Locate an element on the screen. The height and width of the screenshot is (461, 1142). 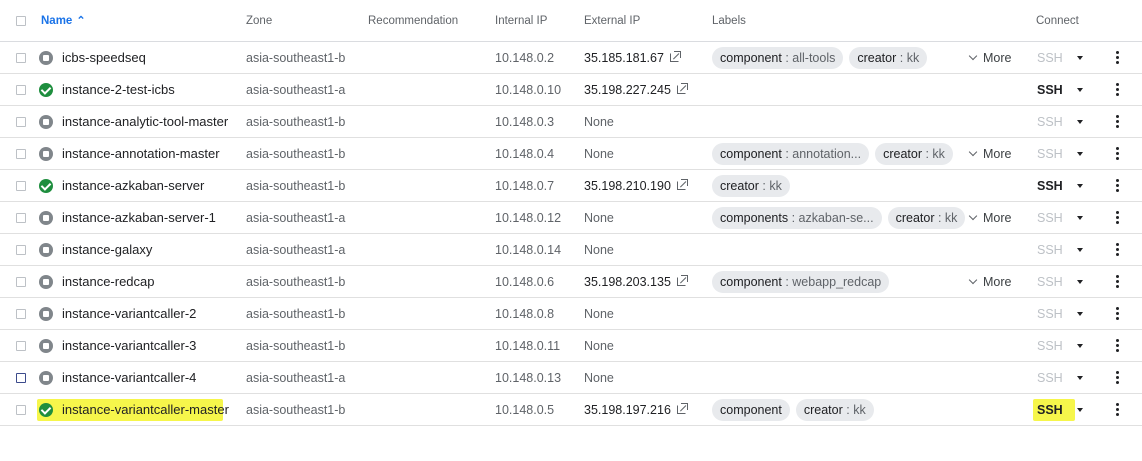
external-ip-cell: 35.198.203.135 is located at coordinates (636, 281).